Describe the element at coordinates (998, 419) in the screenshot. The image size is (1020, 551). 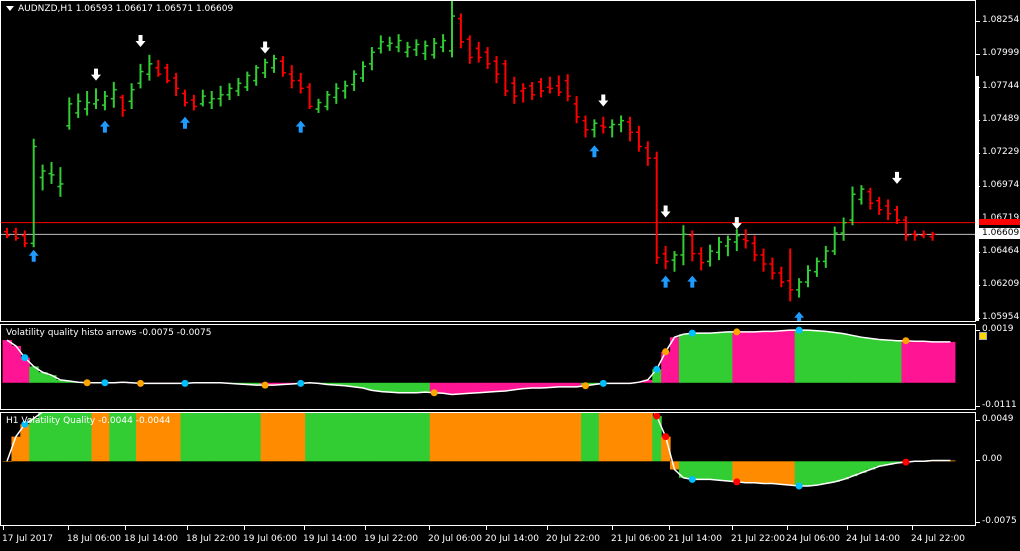
I see `indicator-axis-label: 0.0049` at that location.